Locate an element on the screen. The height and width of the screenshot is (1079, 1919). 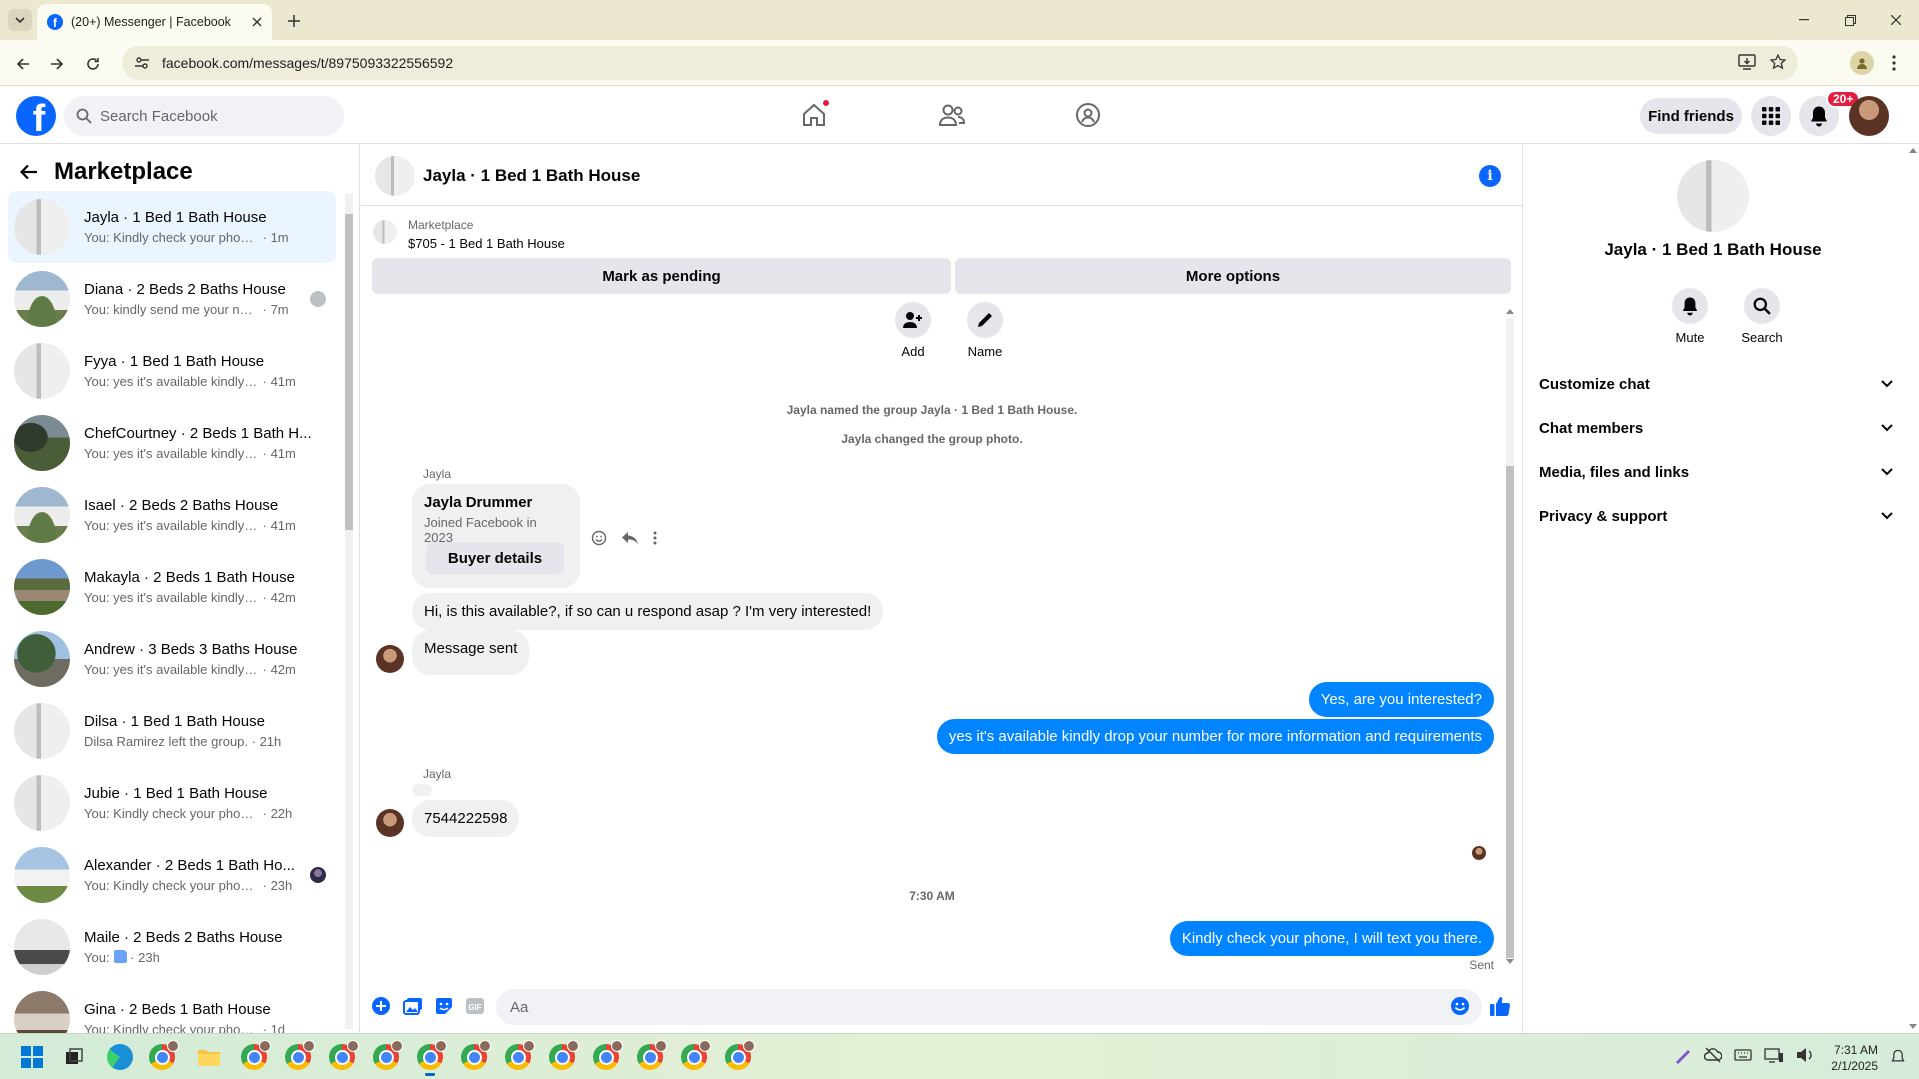
volume-icon is located at coordinates (1805, 1055).